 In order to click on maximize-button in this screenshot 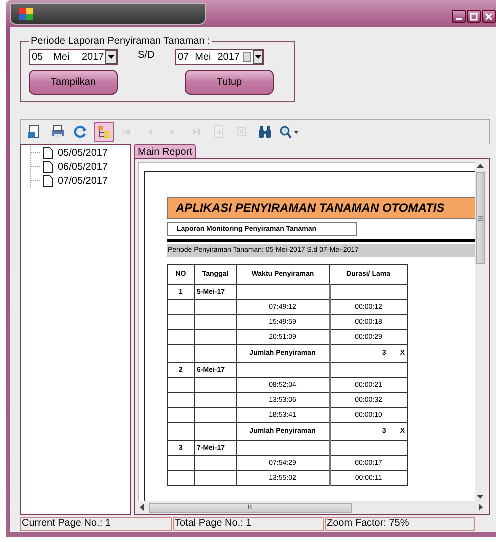, I will do `click(474, 16)`.